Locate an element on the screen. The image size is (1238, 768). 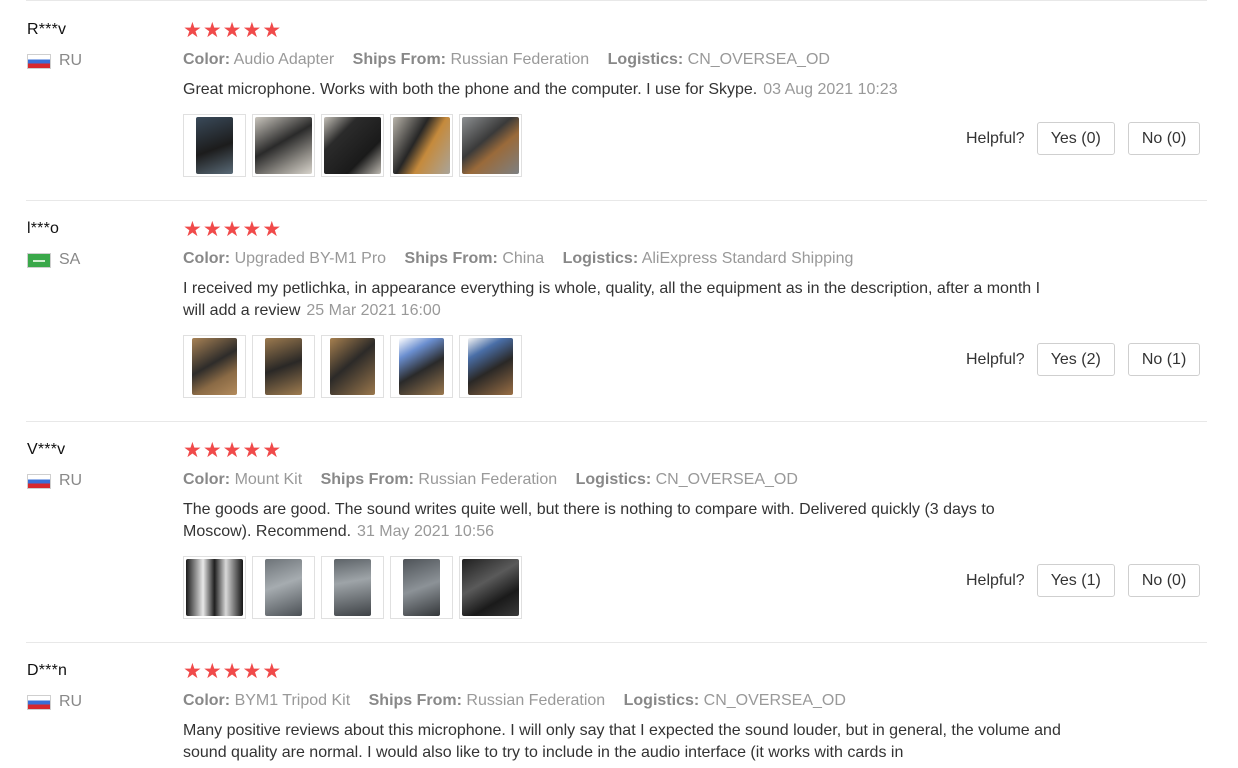
reviewer-name: D***n is located at coordinates (47, 670).